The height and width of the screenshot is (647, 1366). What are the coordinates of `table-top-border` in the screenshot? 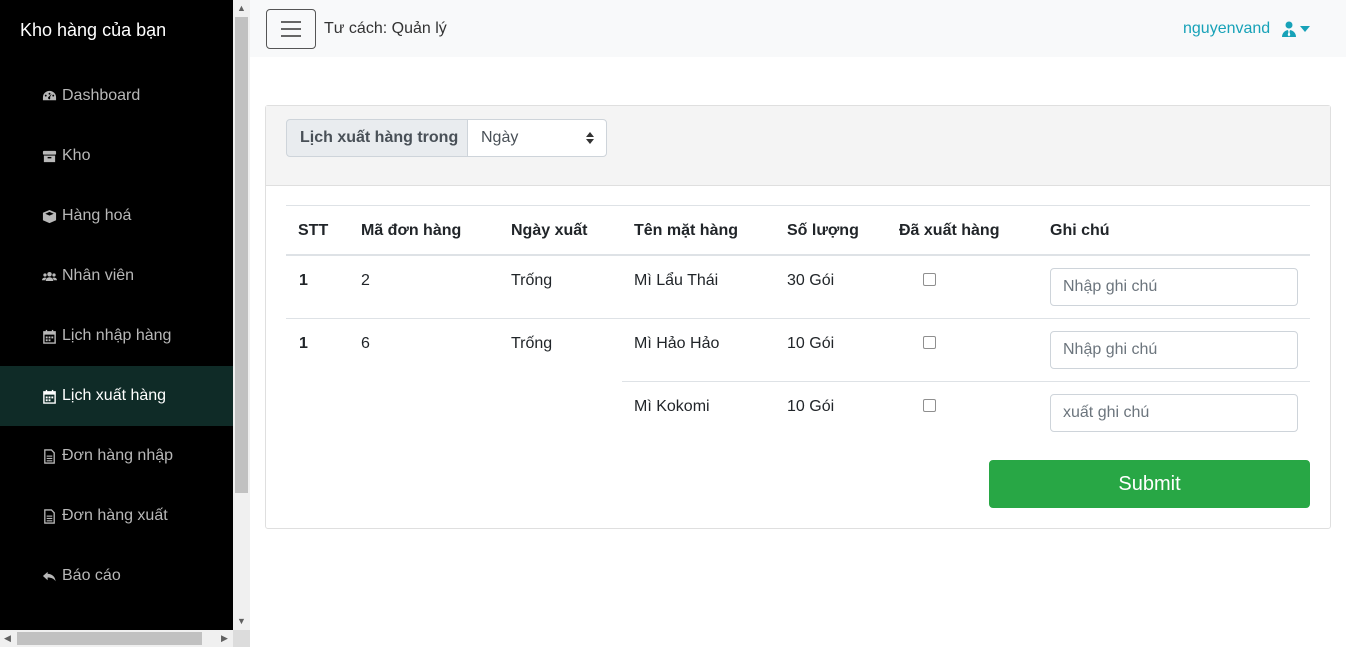 It's located at (798, 205).